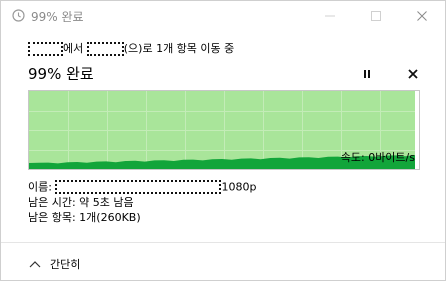 The height and width of the screenshot is (281, 446). What do you see at coordinates (105, 49) in the screenshot?
I see `redacted-destination-folder` at bounding box center [105, 49].